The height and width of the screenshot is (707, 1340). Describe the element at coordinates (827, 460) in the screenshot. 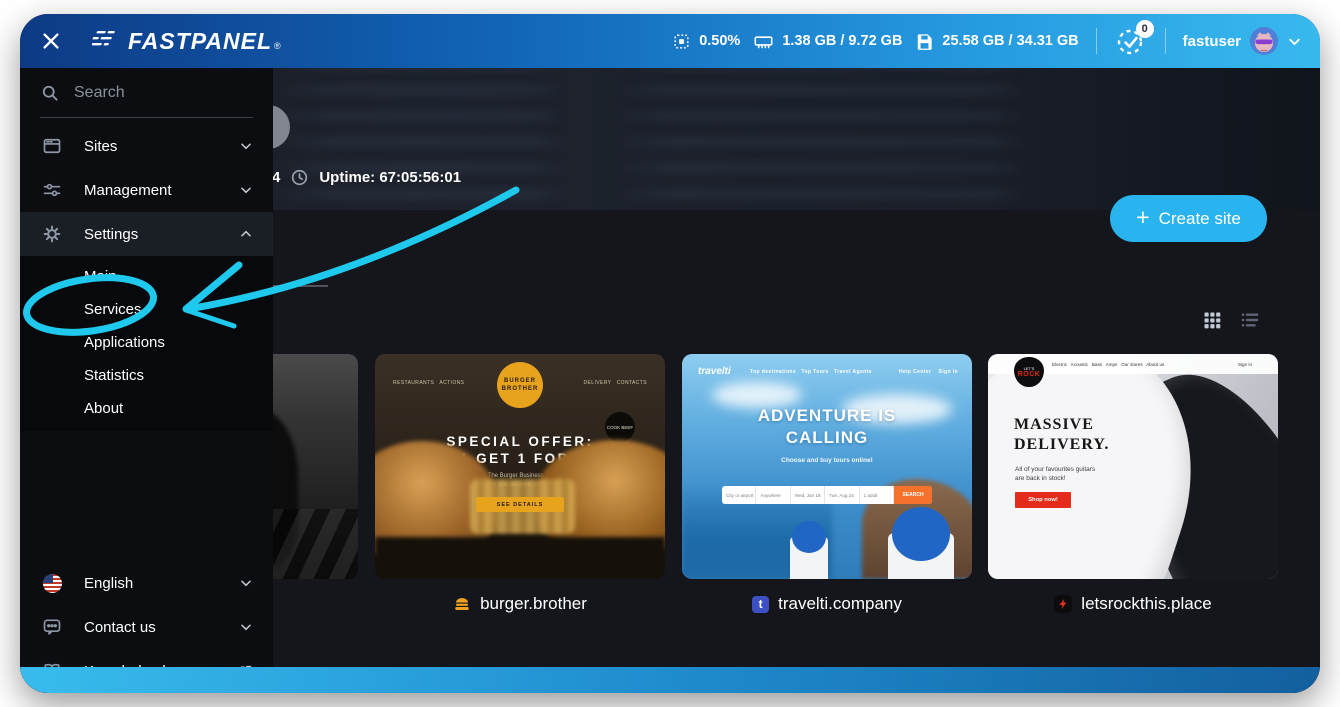

I see `site-subtext: Choose and buy tours online!` at that location.